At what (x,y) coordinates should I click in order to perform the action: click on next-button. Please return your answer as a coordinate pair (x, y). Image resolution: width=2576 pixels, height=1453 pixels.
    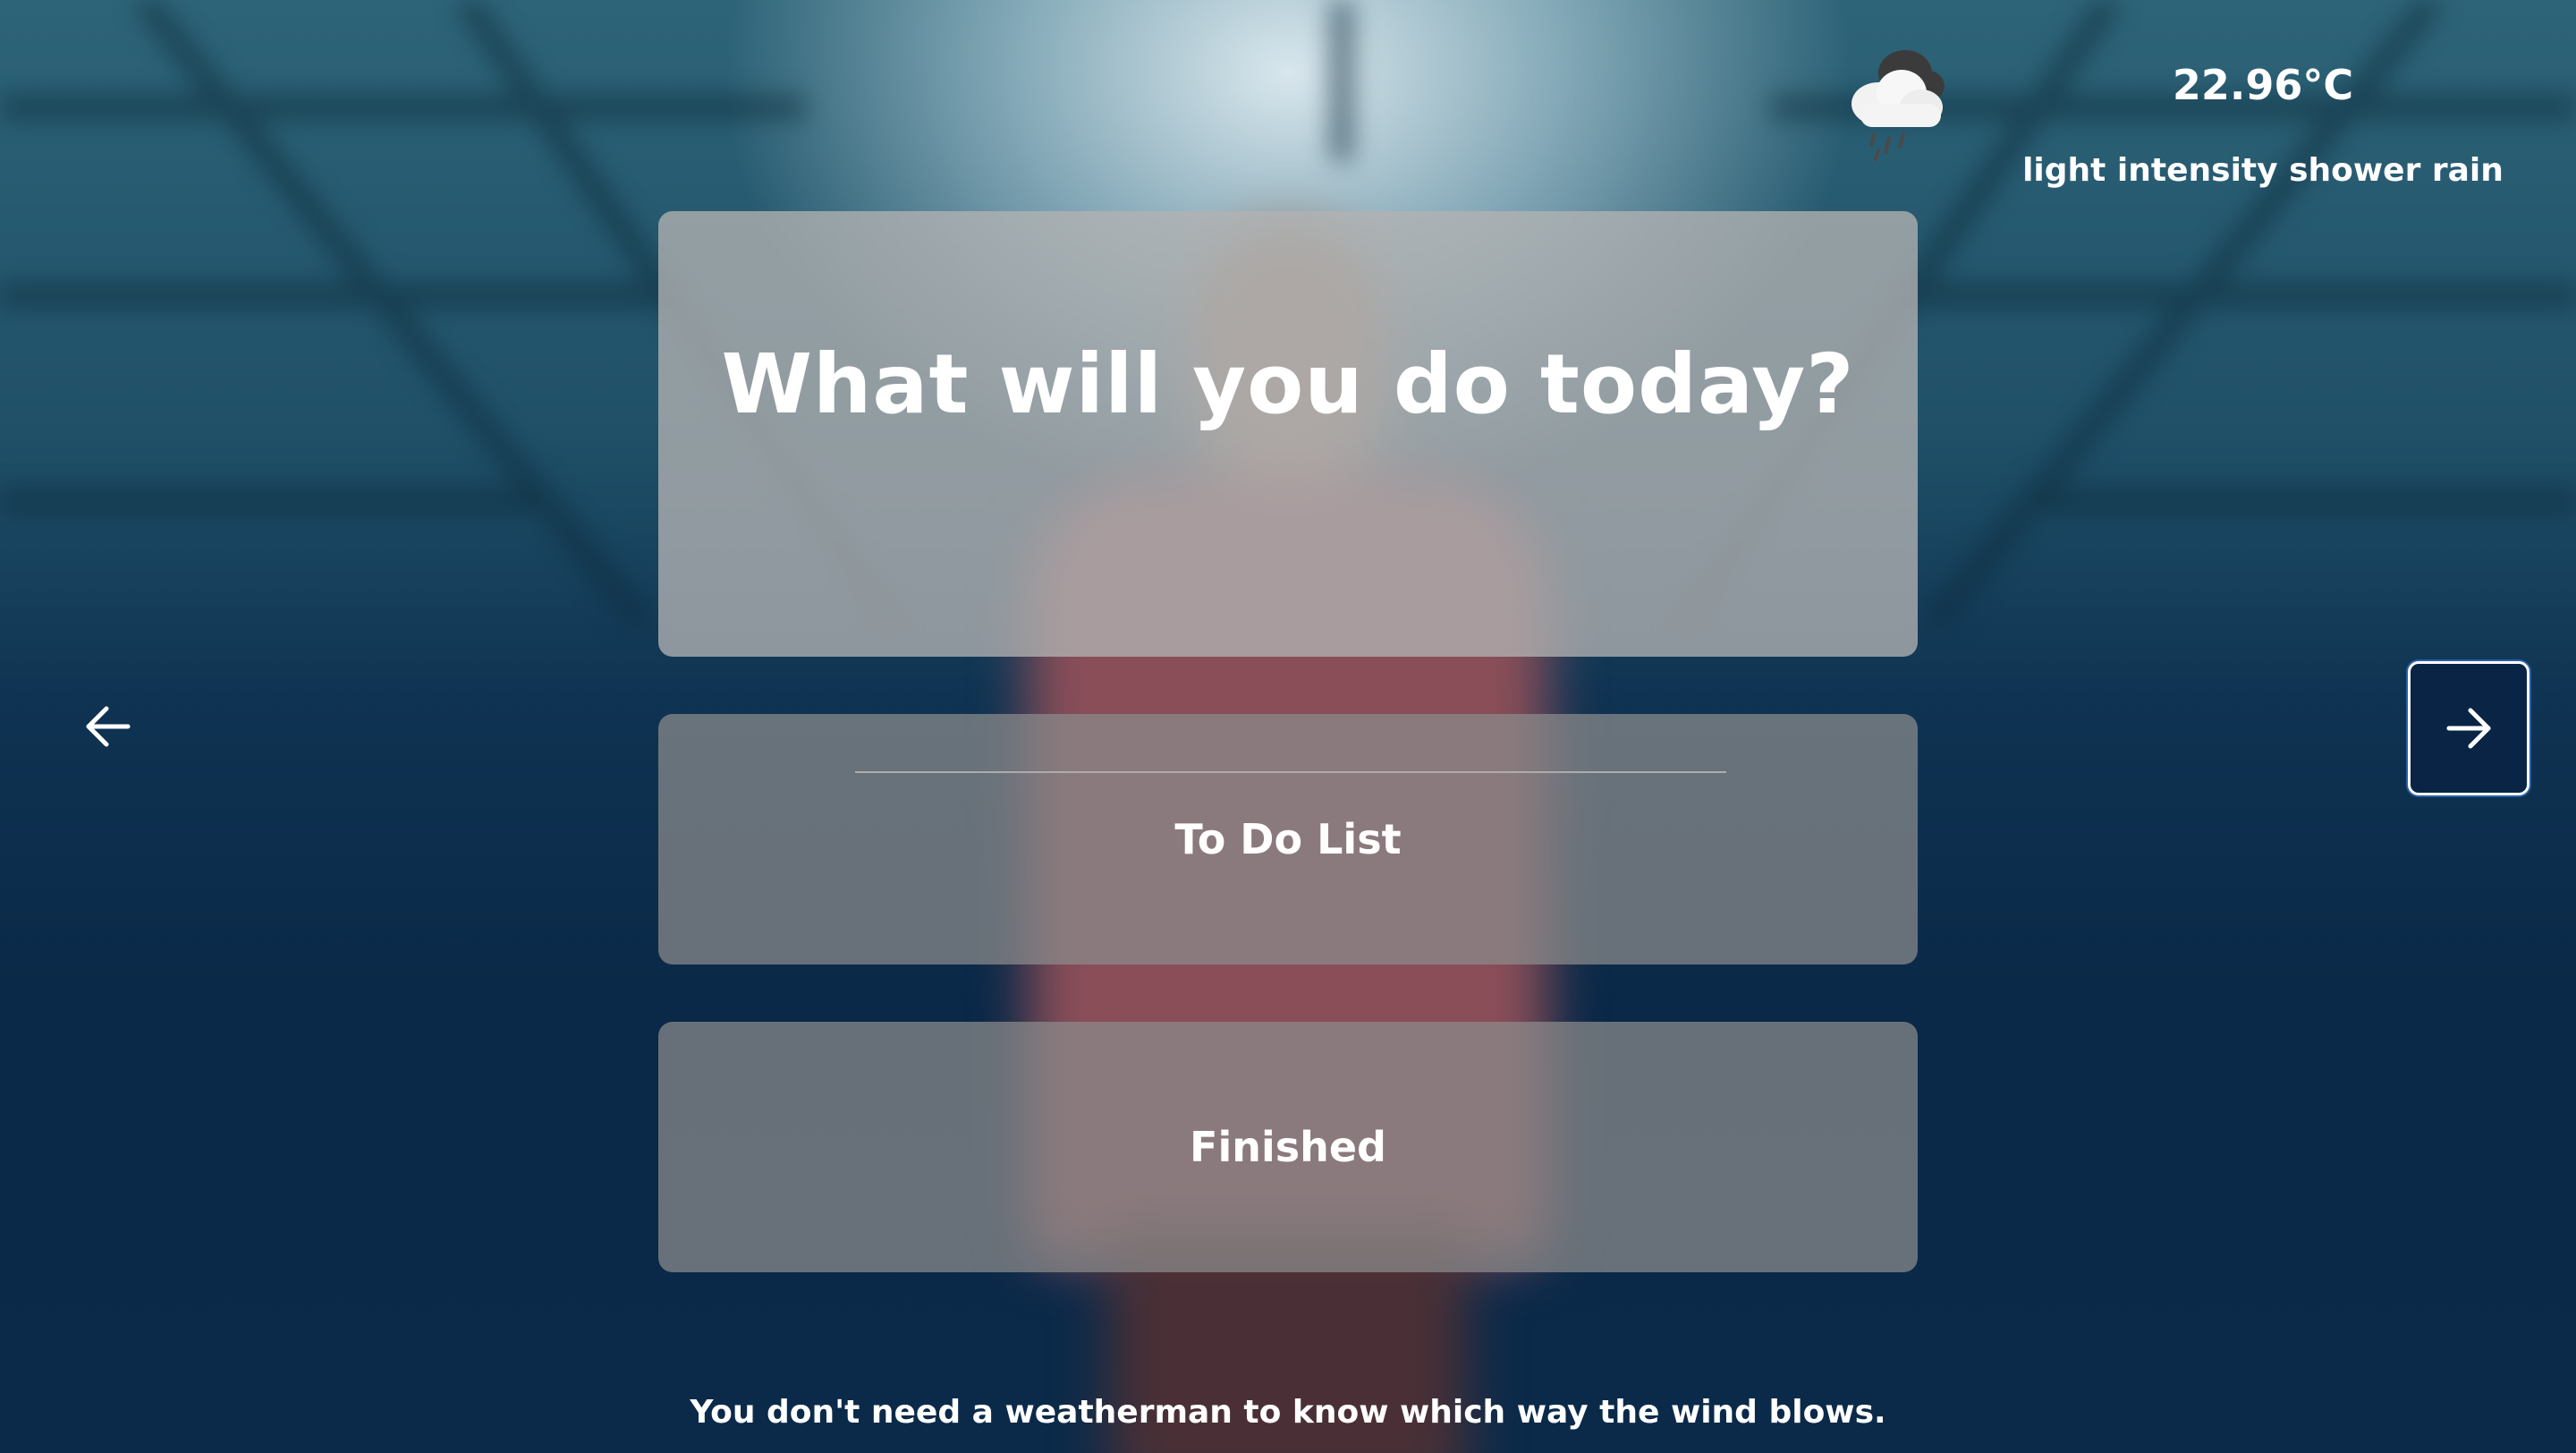
    Looking at the image, I should click on (2468, 728).